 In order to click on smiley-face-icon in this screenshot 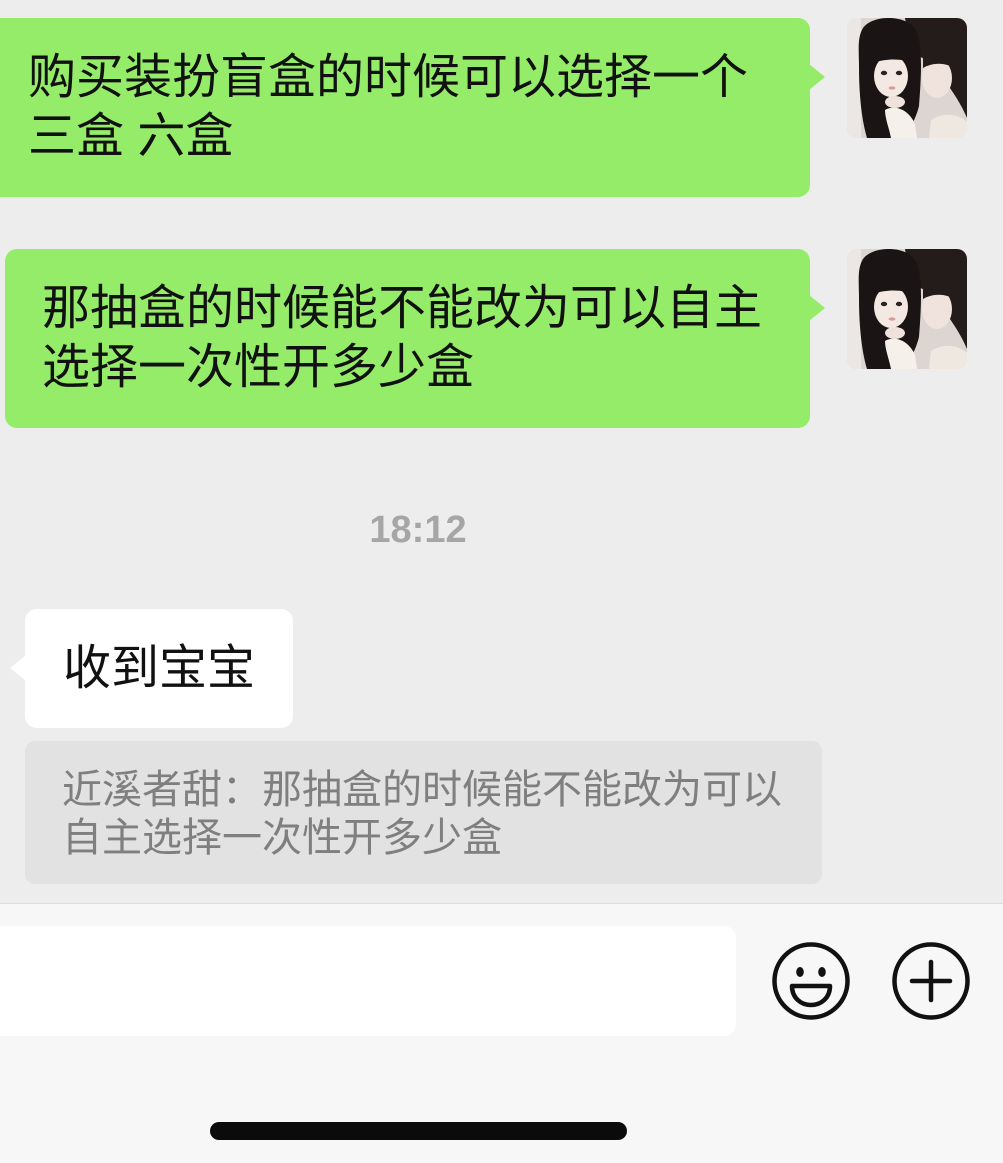, I will do `click(811, 981)`.